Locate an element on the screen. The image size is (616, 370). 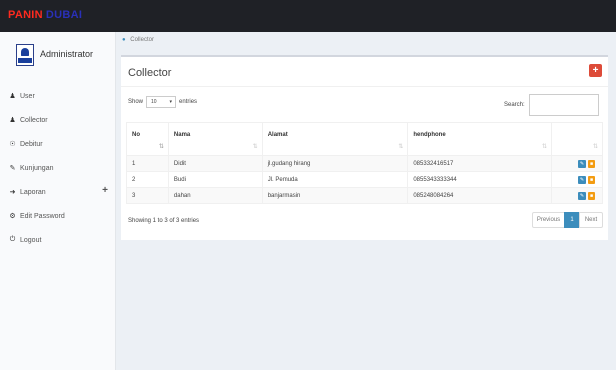
sidebar-item-edit-password: ⚙ Edit Password is located at coordinates (58, 216).